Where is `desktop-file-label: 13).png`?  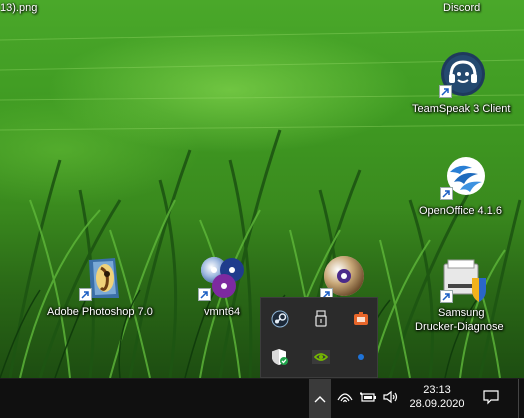 desktop-file-label: 13).png is located at coordinates (18, 8).